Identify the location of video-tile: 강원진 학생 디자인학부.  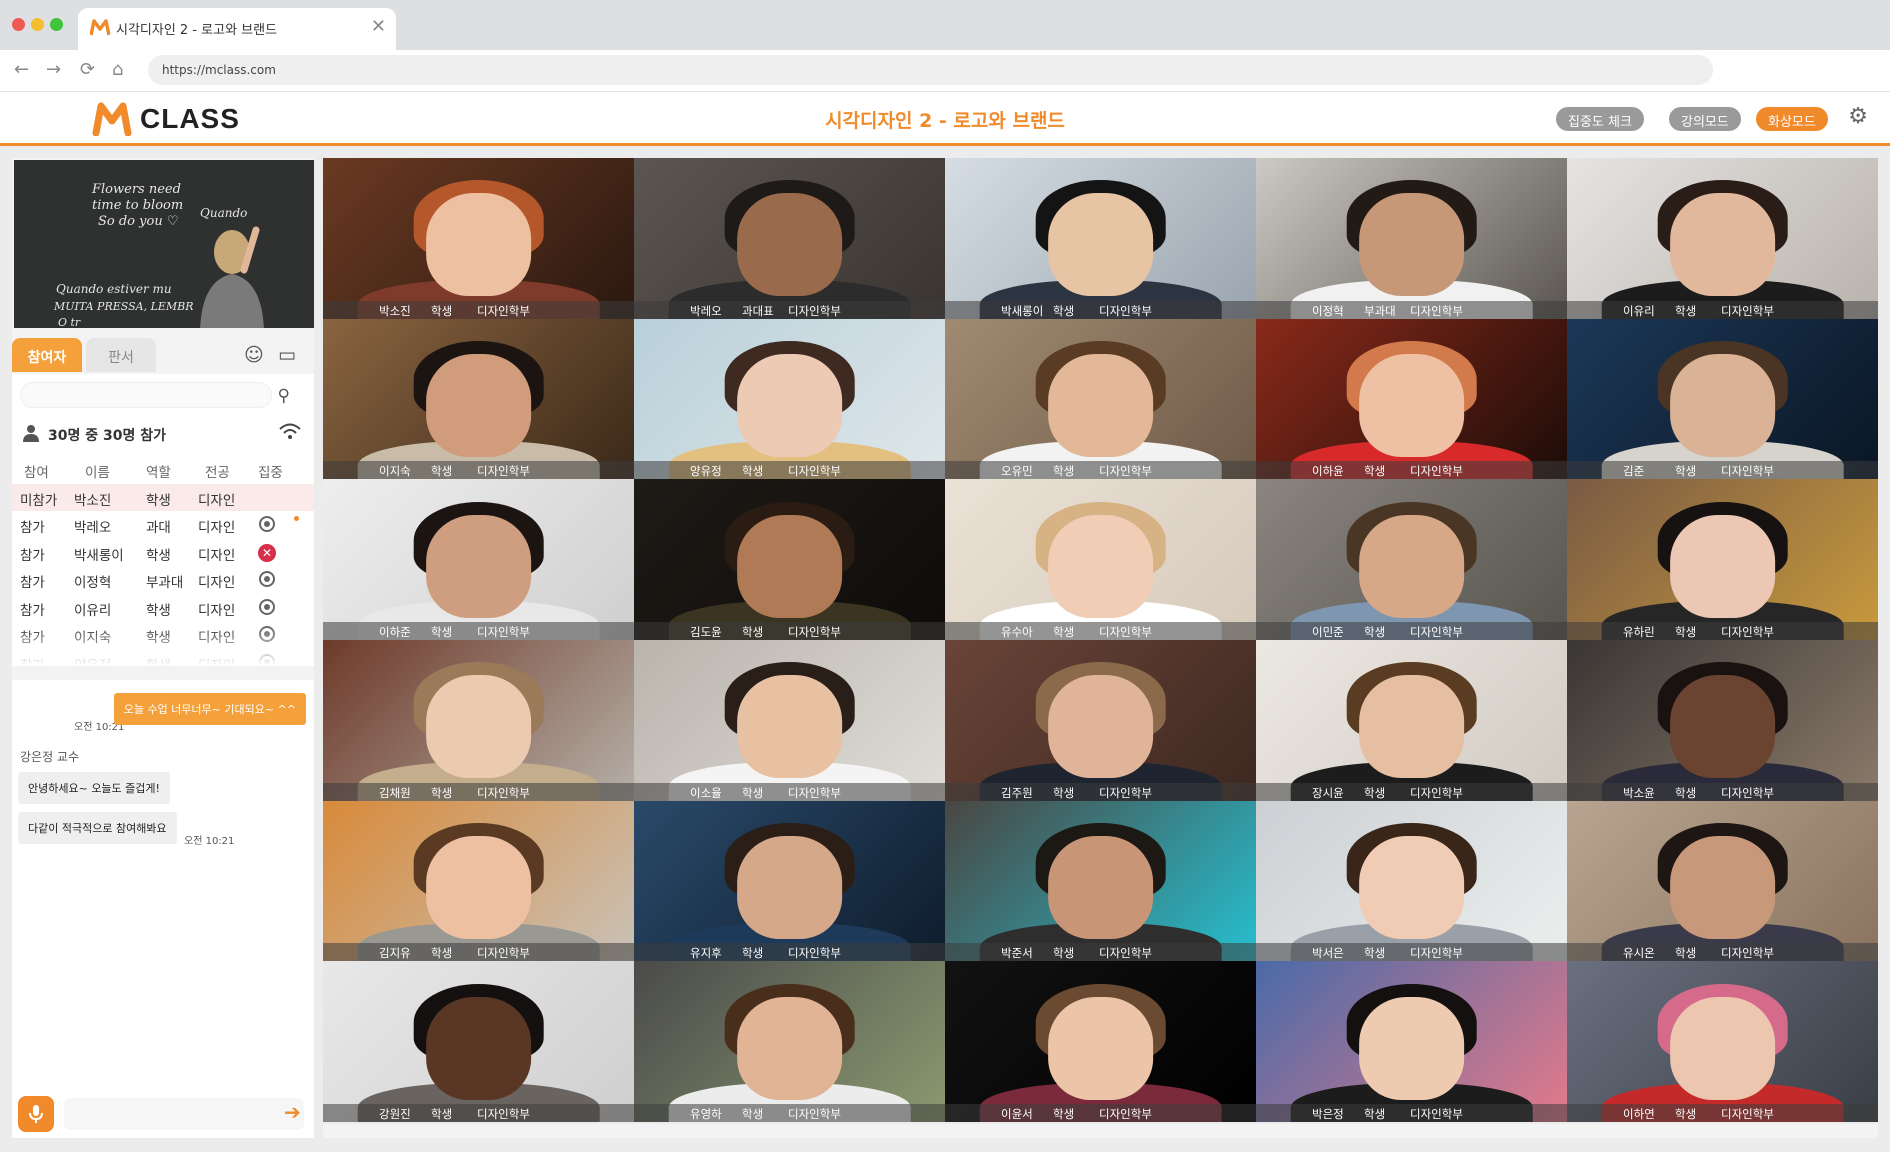
(478, 1041).